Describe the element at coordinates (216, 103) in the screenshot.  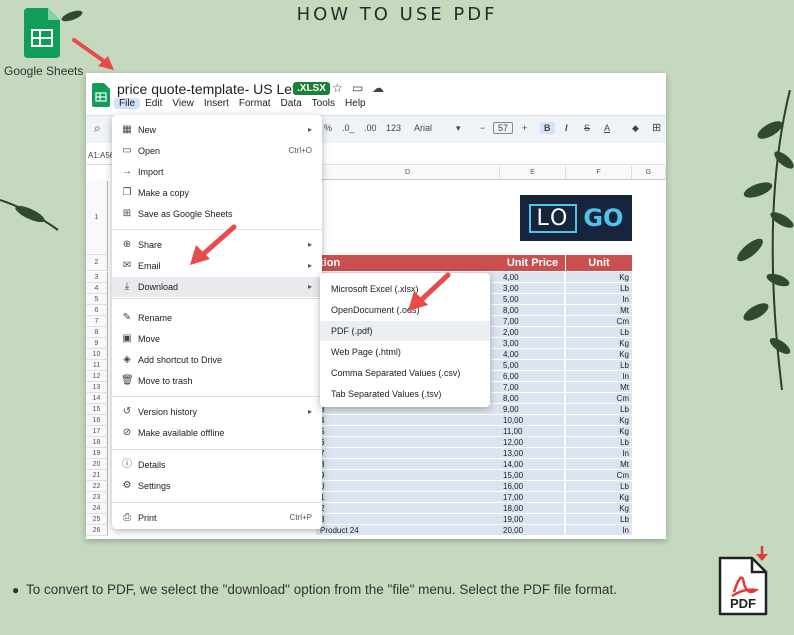
I see `menu-insert: Insert` at that location.